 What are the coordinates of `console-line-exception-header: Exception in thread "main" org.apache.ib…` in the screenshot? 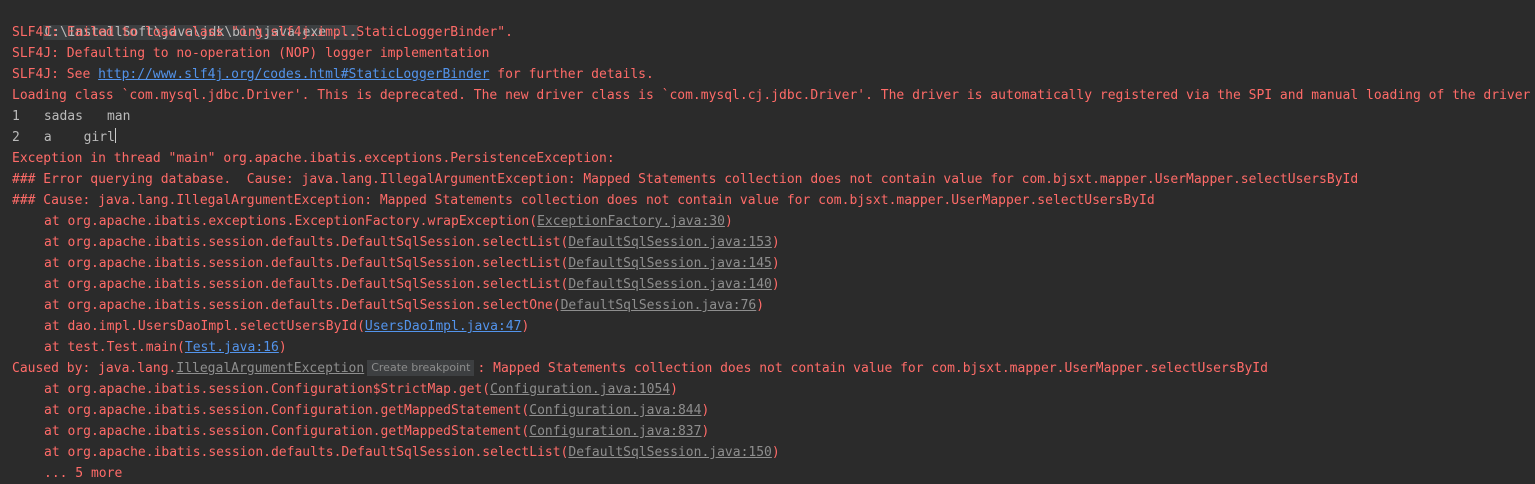 It's located at (317, 158).